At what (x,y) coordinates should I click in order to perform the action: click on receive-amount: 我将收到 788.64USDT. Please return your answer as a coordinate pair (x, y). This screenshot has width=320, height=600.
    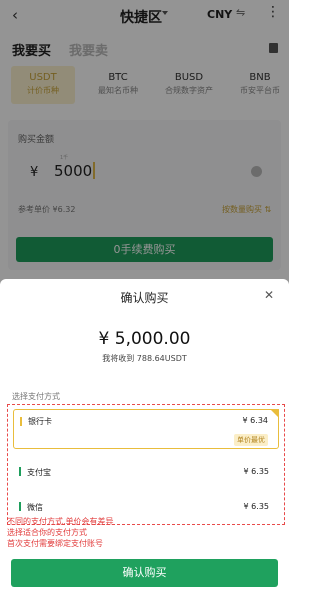
    Looking at the image, I should click on (144, 358).